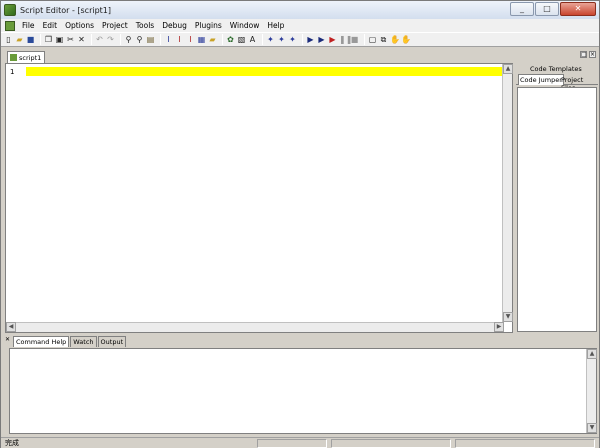 This screenshot has height=448, width=600. What do you see at coordinates (270, 39) in the screenshot?
I see `run-icon: ✦` at bounding box center [270, 39].